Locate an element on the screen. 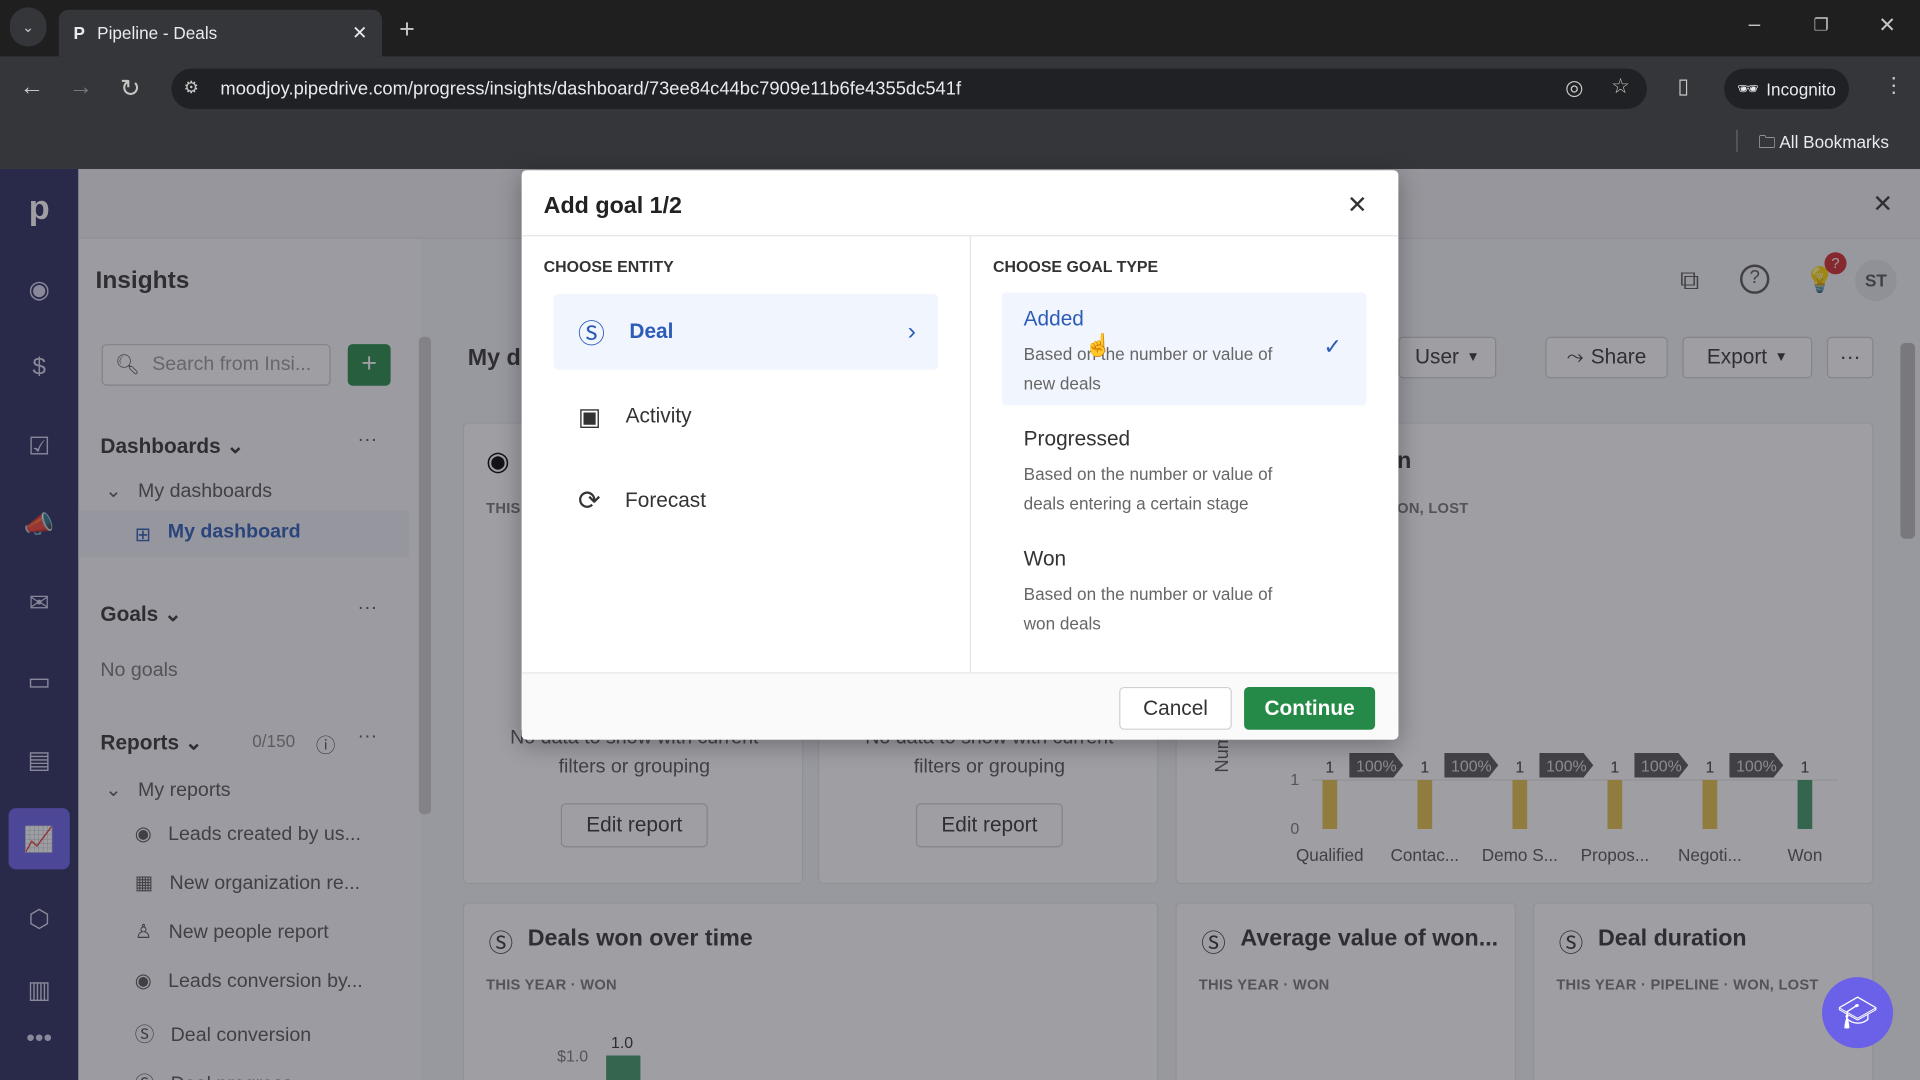 The image size is (1920, 1080). browser-menu-icon: ⋮ is located at coordinates (1893, 85).